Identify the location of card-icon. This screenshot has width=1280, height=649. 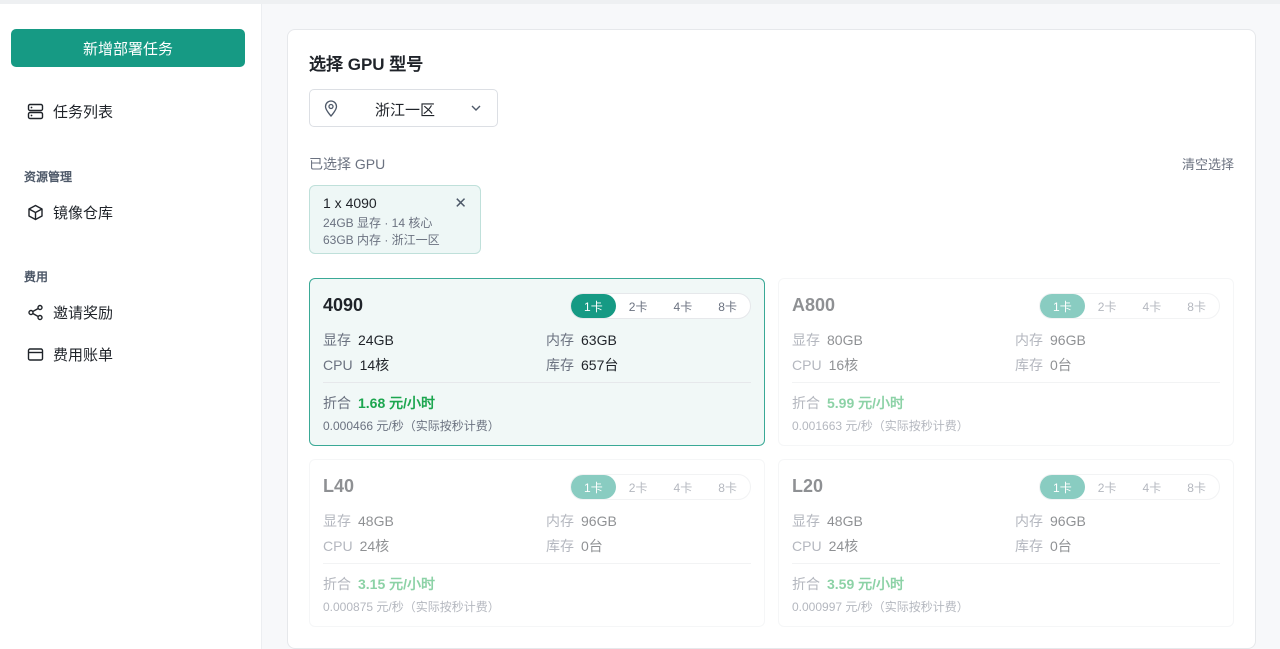
(35, 355).